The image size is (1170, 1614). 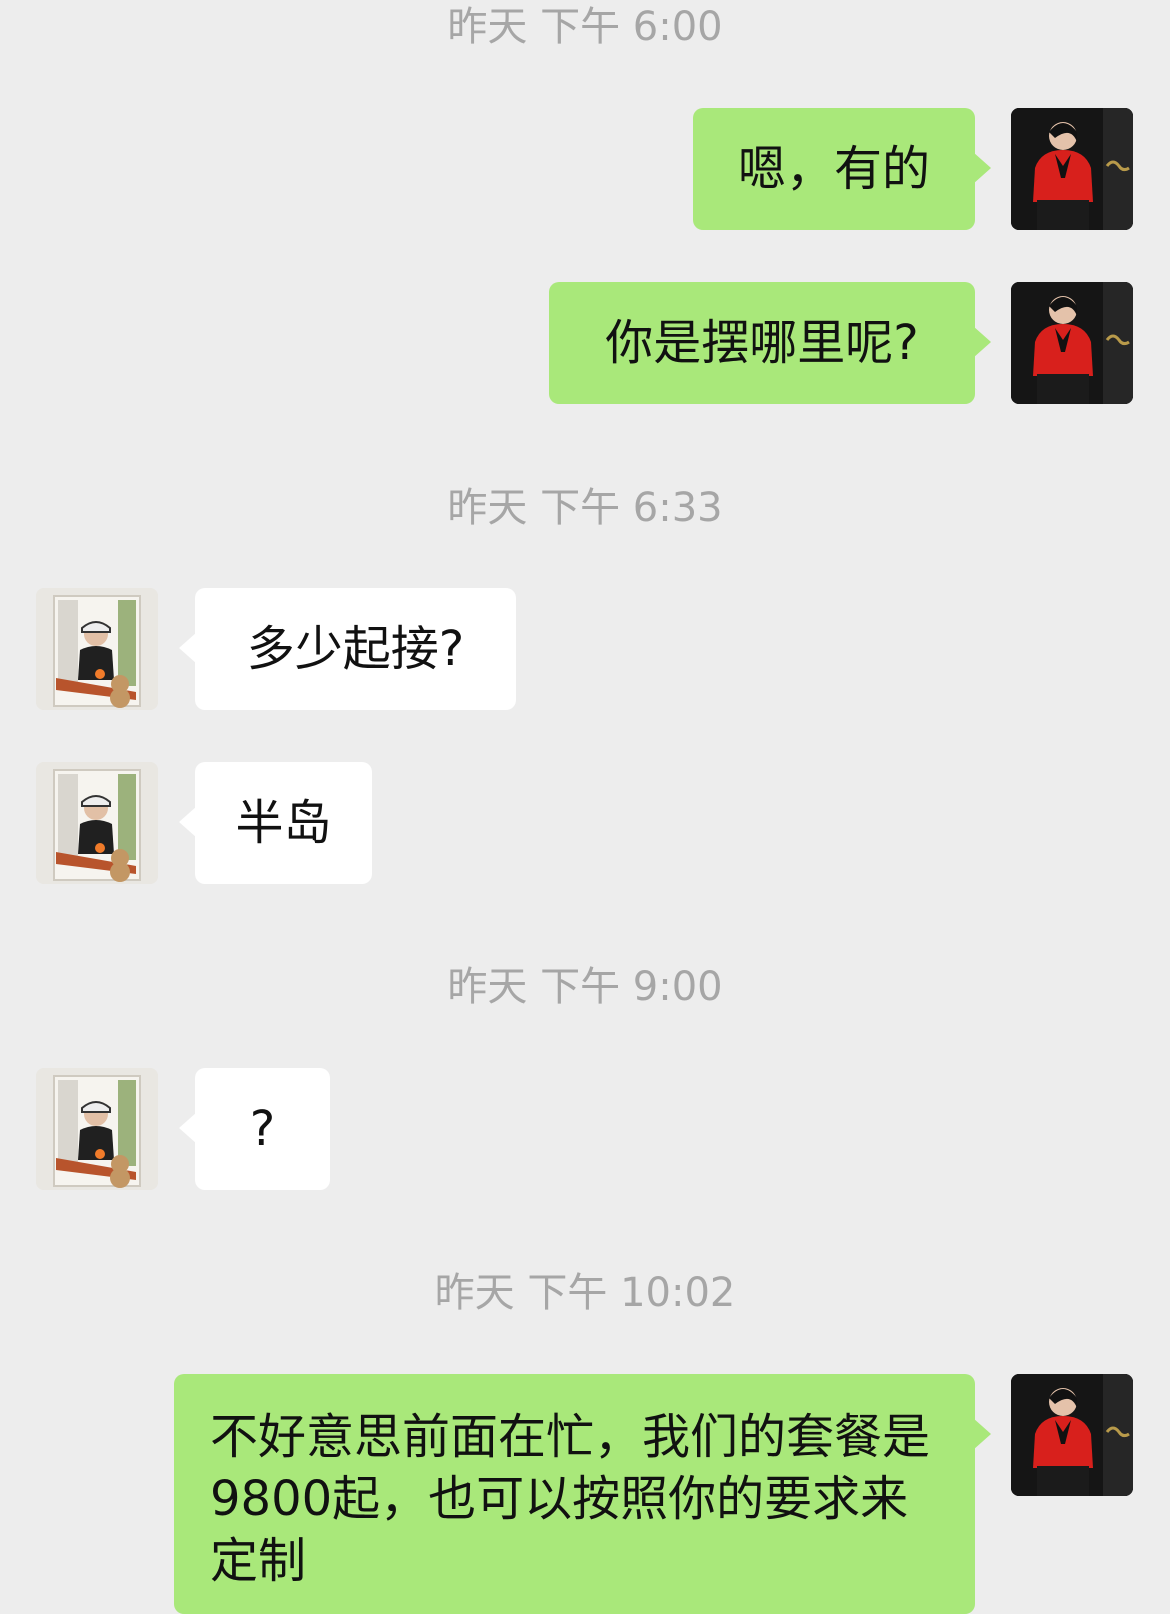 What do you see at coordinates (762, 343) in the screenshot?
I see `message-text: 你是摆哪里呢?` at bounding box center [762, 343].